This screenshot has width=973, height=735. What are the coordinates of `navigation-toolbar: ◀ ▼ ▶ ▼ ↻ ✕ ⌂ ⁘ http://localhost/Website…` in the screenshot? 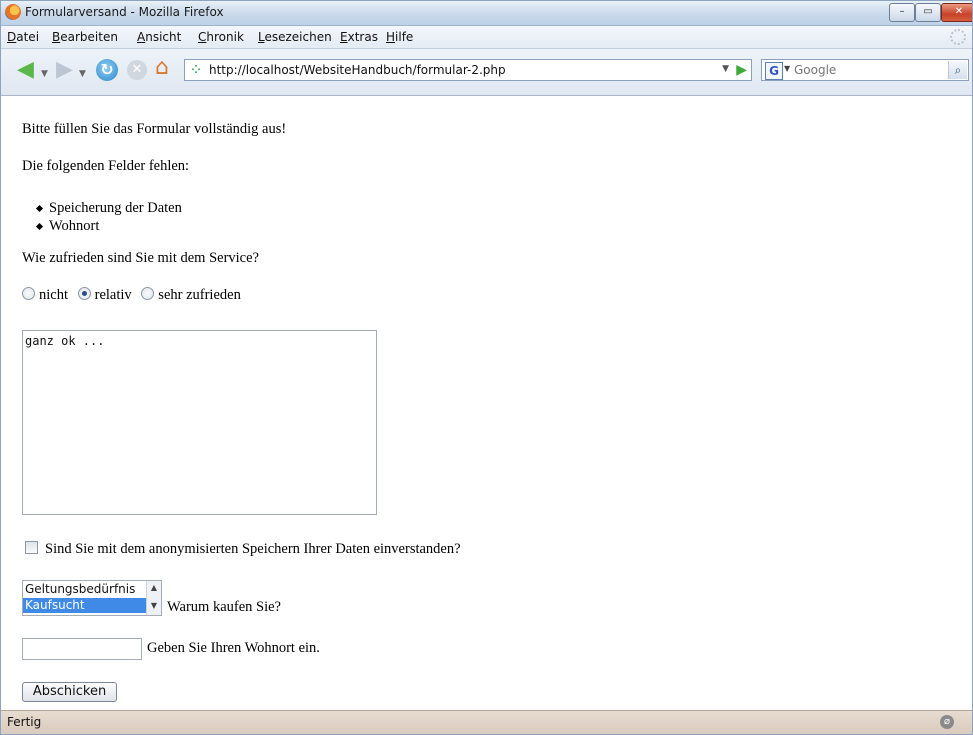 It's located at (486, 72).